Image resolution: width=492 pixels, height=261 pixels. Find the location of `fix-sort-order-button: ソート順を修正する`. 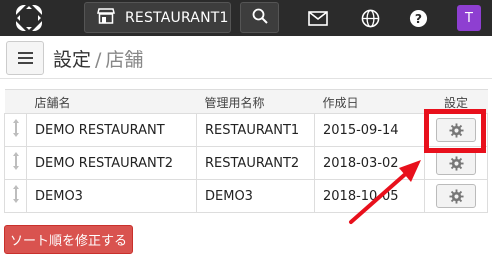

fix-sort-order-button: ソート順を修正する is located at coordinates (68, 239).